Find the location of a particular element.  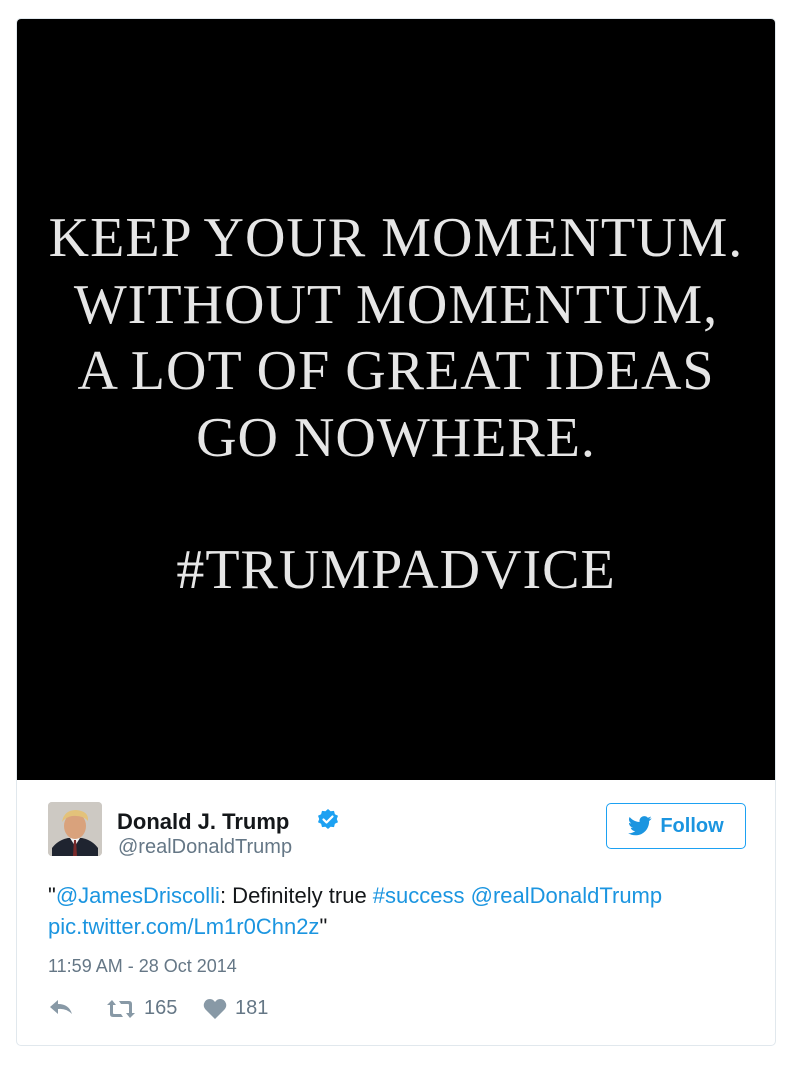

tweet-body-text: : Definitely true is located at coordinates (296, 895).